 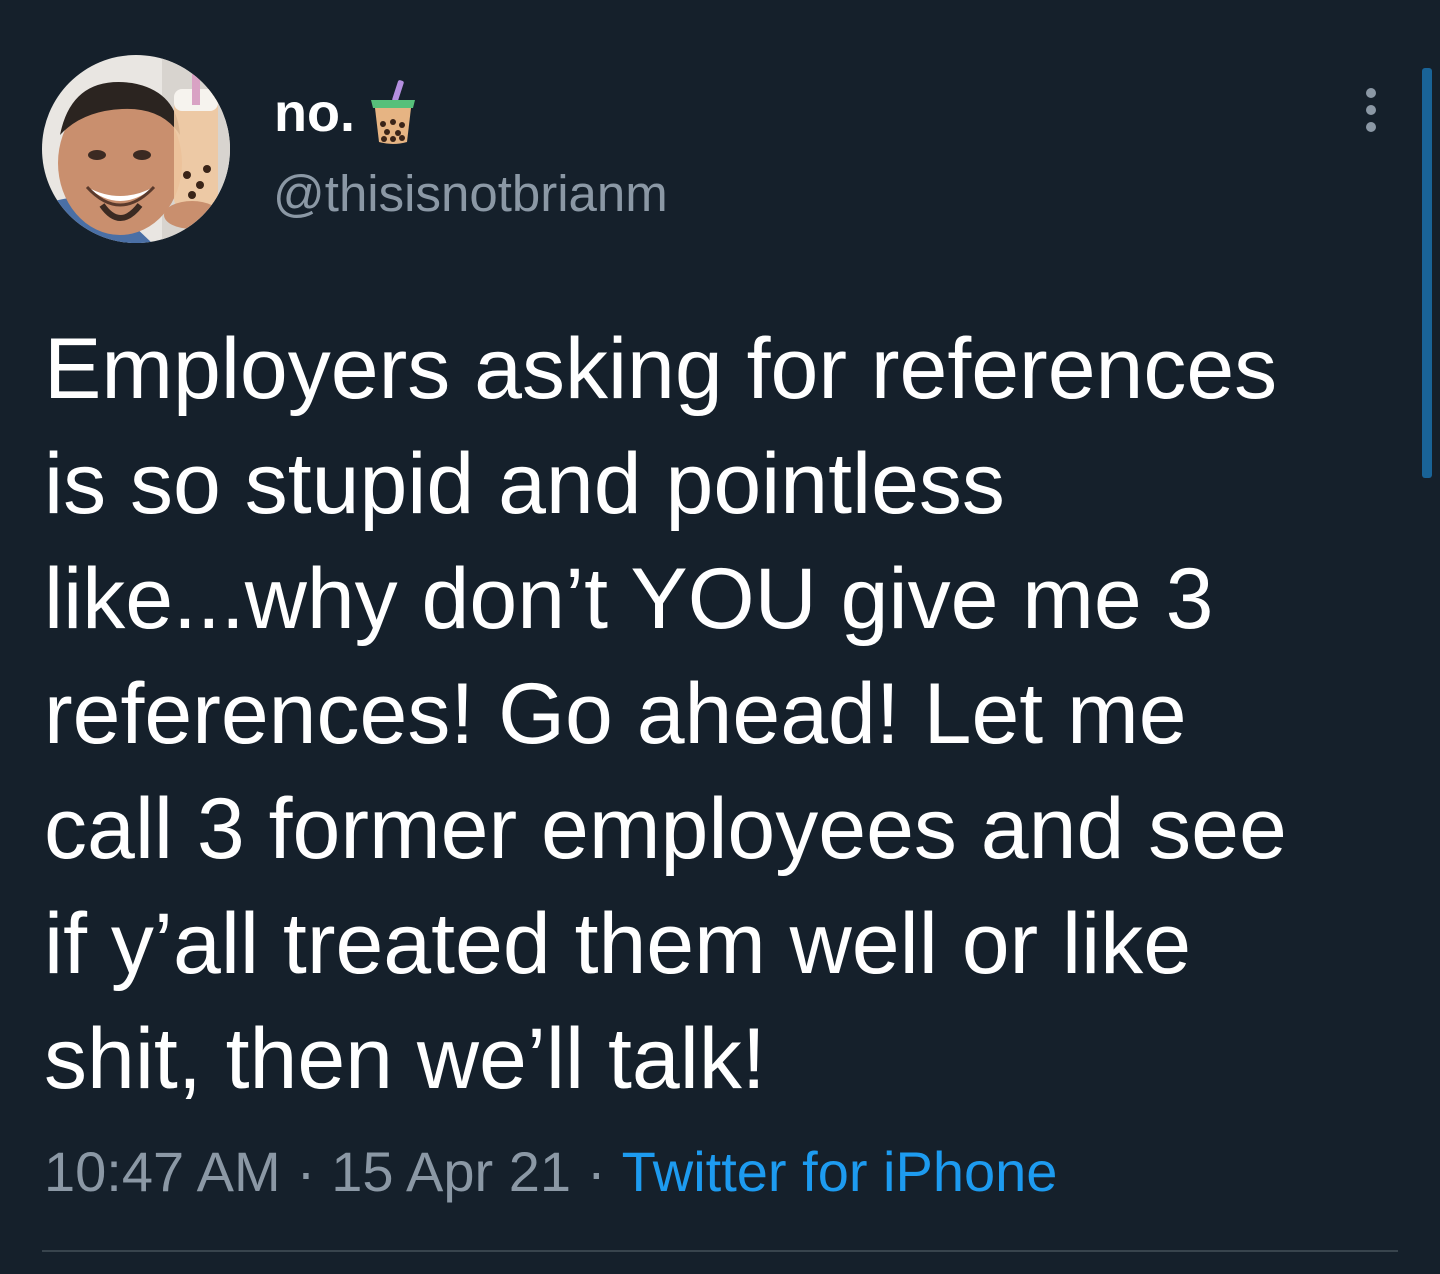 I want to click on tweet-text-line: if y’all treated them well or like, so click(x=618, y=944).